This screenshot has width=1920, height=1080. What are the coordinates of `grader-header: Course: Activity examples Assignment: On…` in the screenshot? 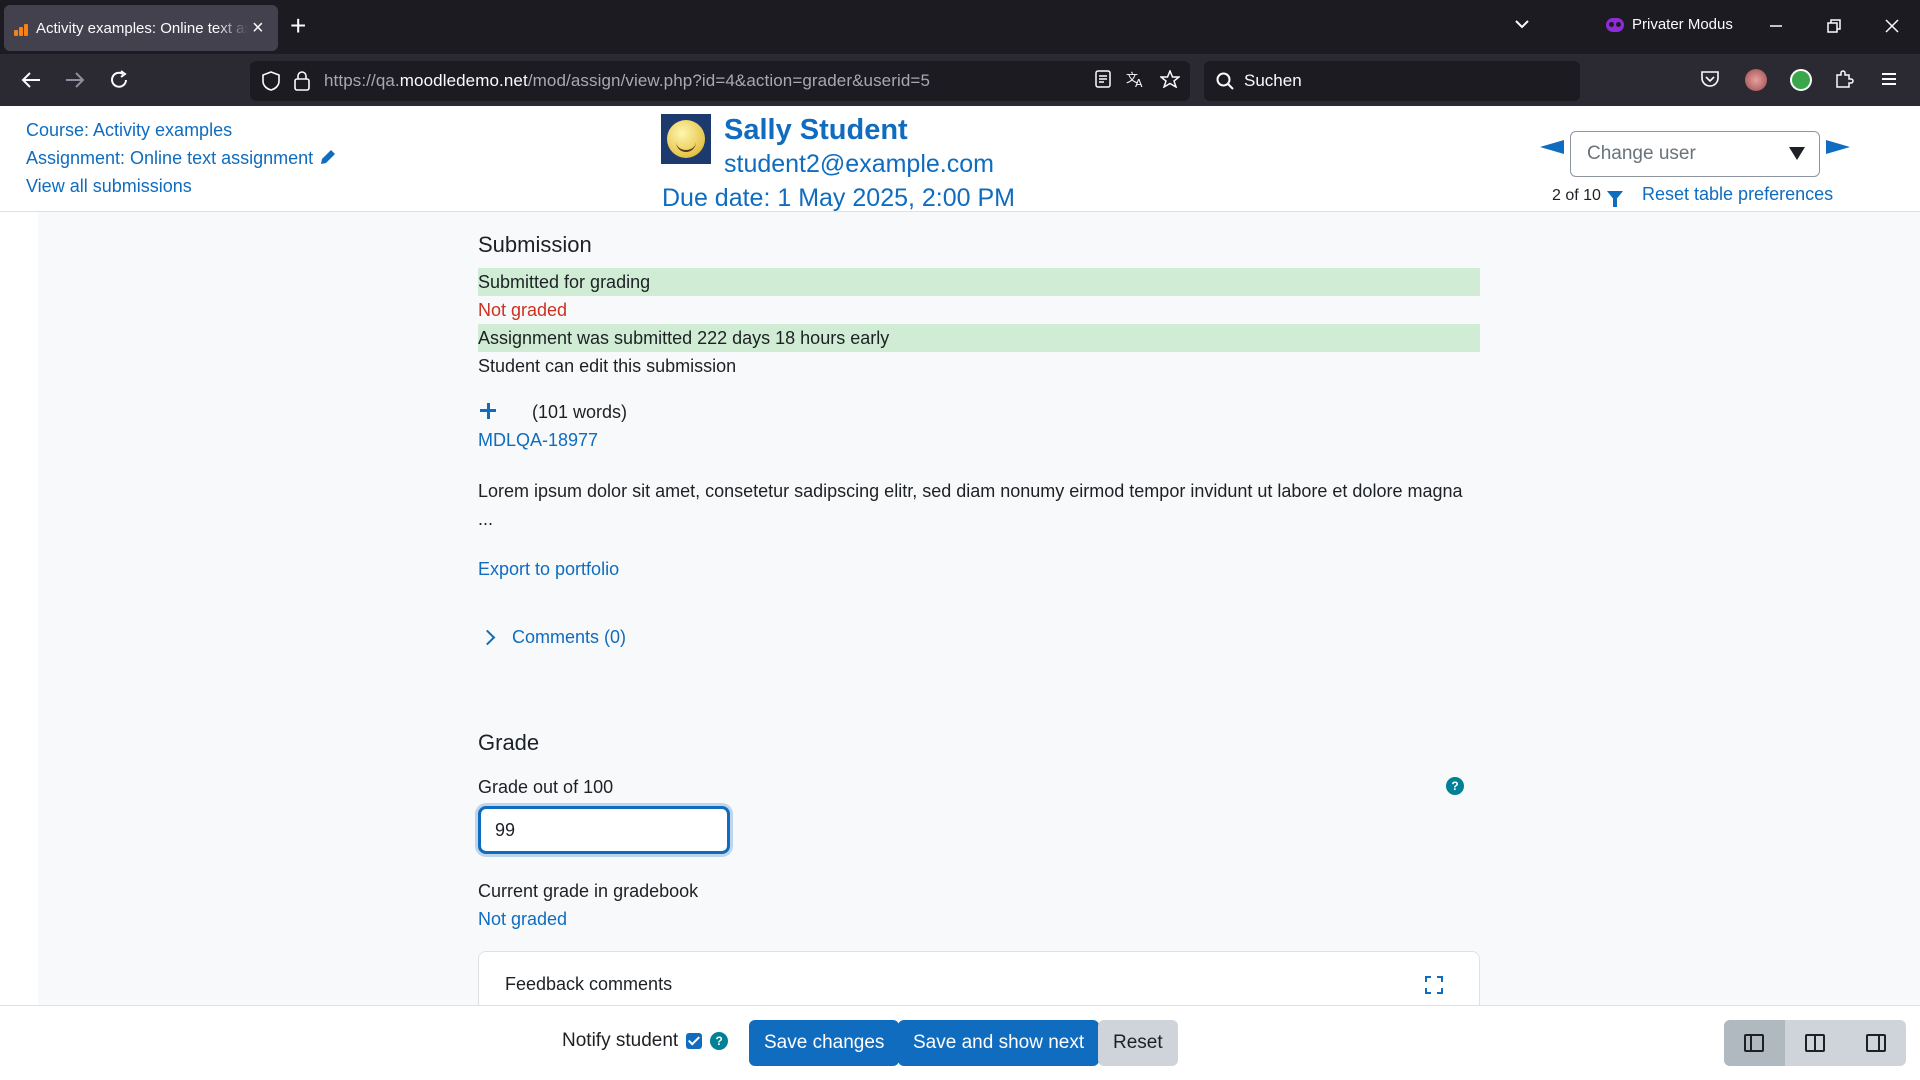 It's located at (960, 159).